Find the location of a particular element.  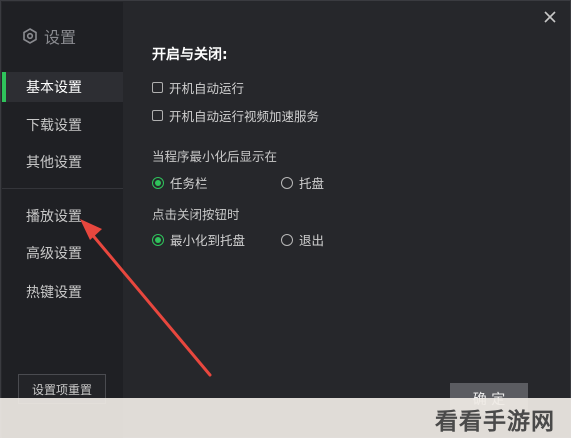

section-title: 开启与关闭: is located at coordinates (190, 55).